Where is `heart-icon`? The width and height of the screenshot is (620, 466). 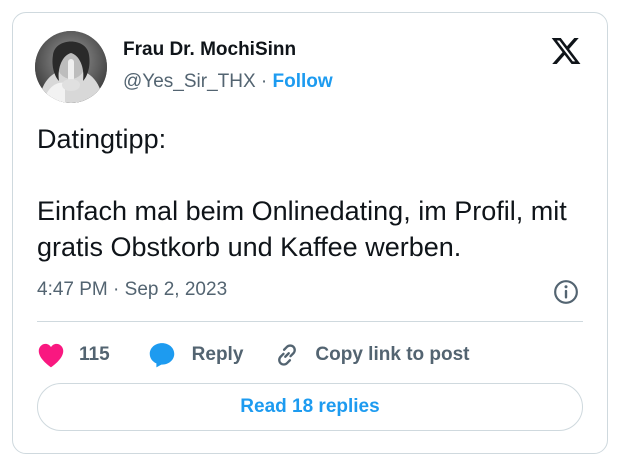 heart-icon is located at coordinates (51, 355).